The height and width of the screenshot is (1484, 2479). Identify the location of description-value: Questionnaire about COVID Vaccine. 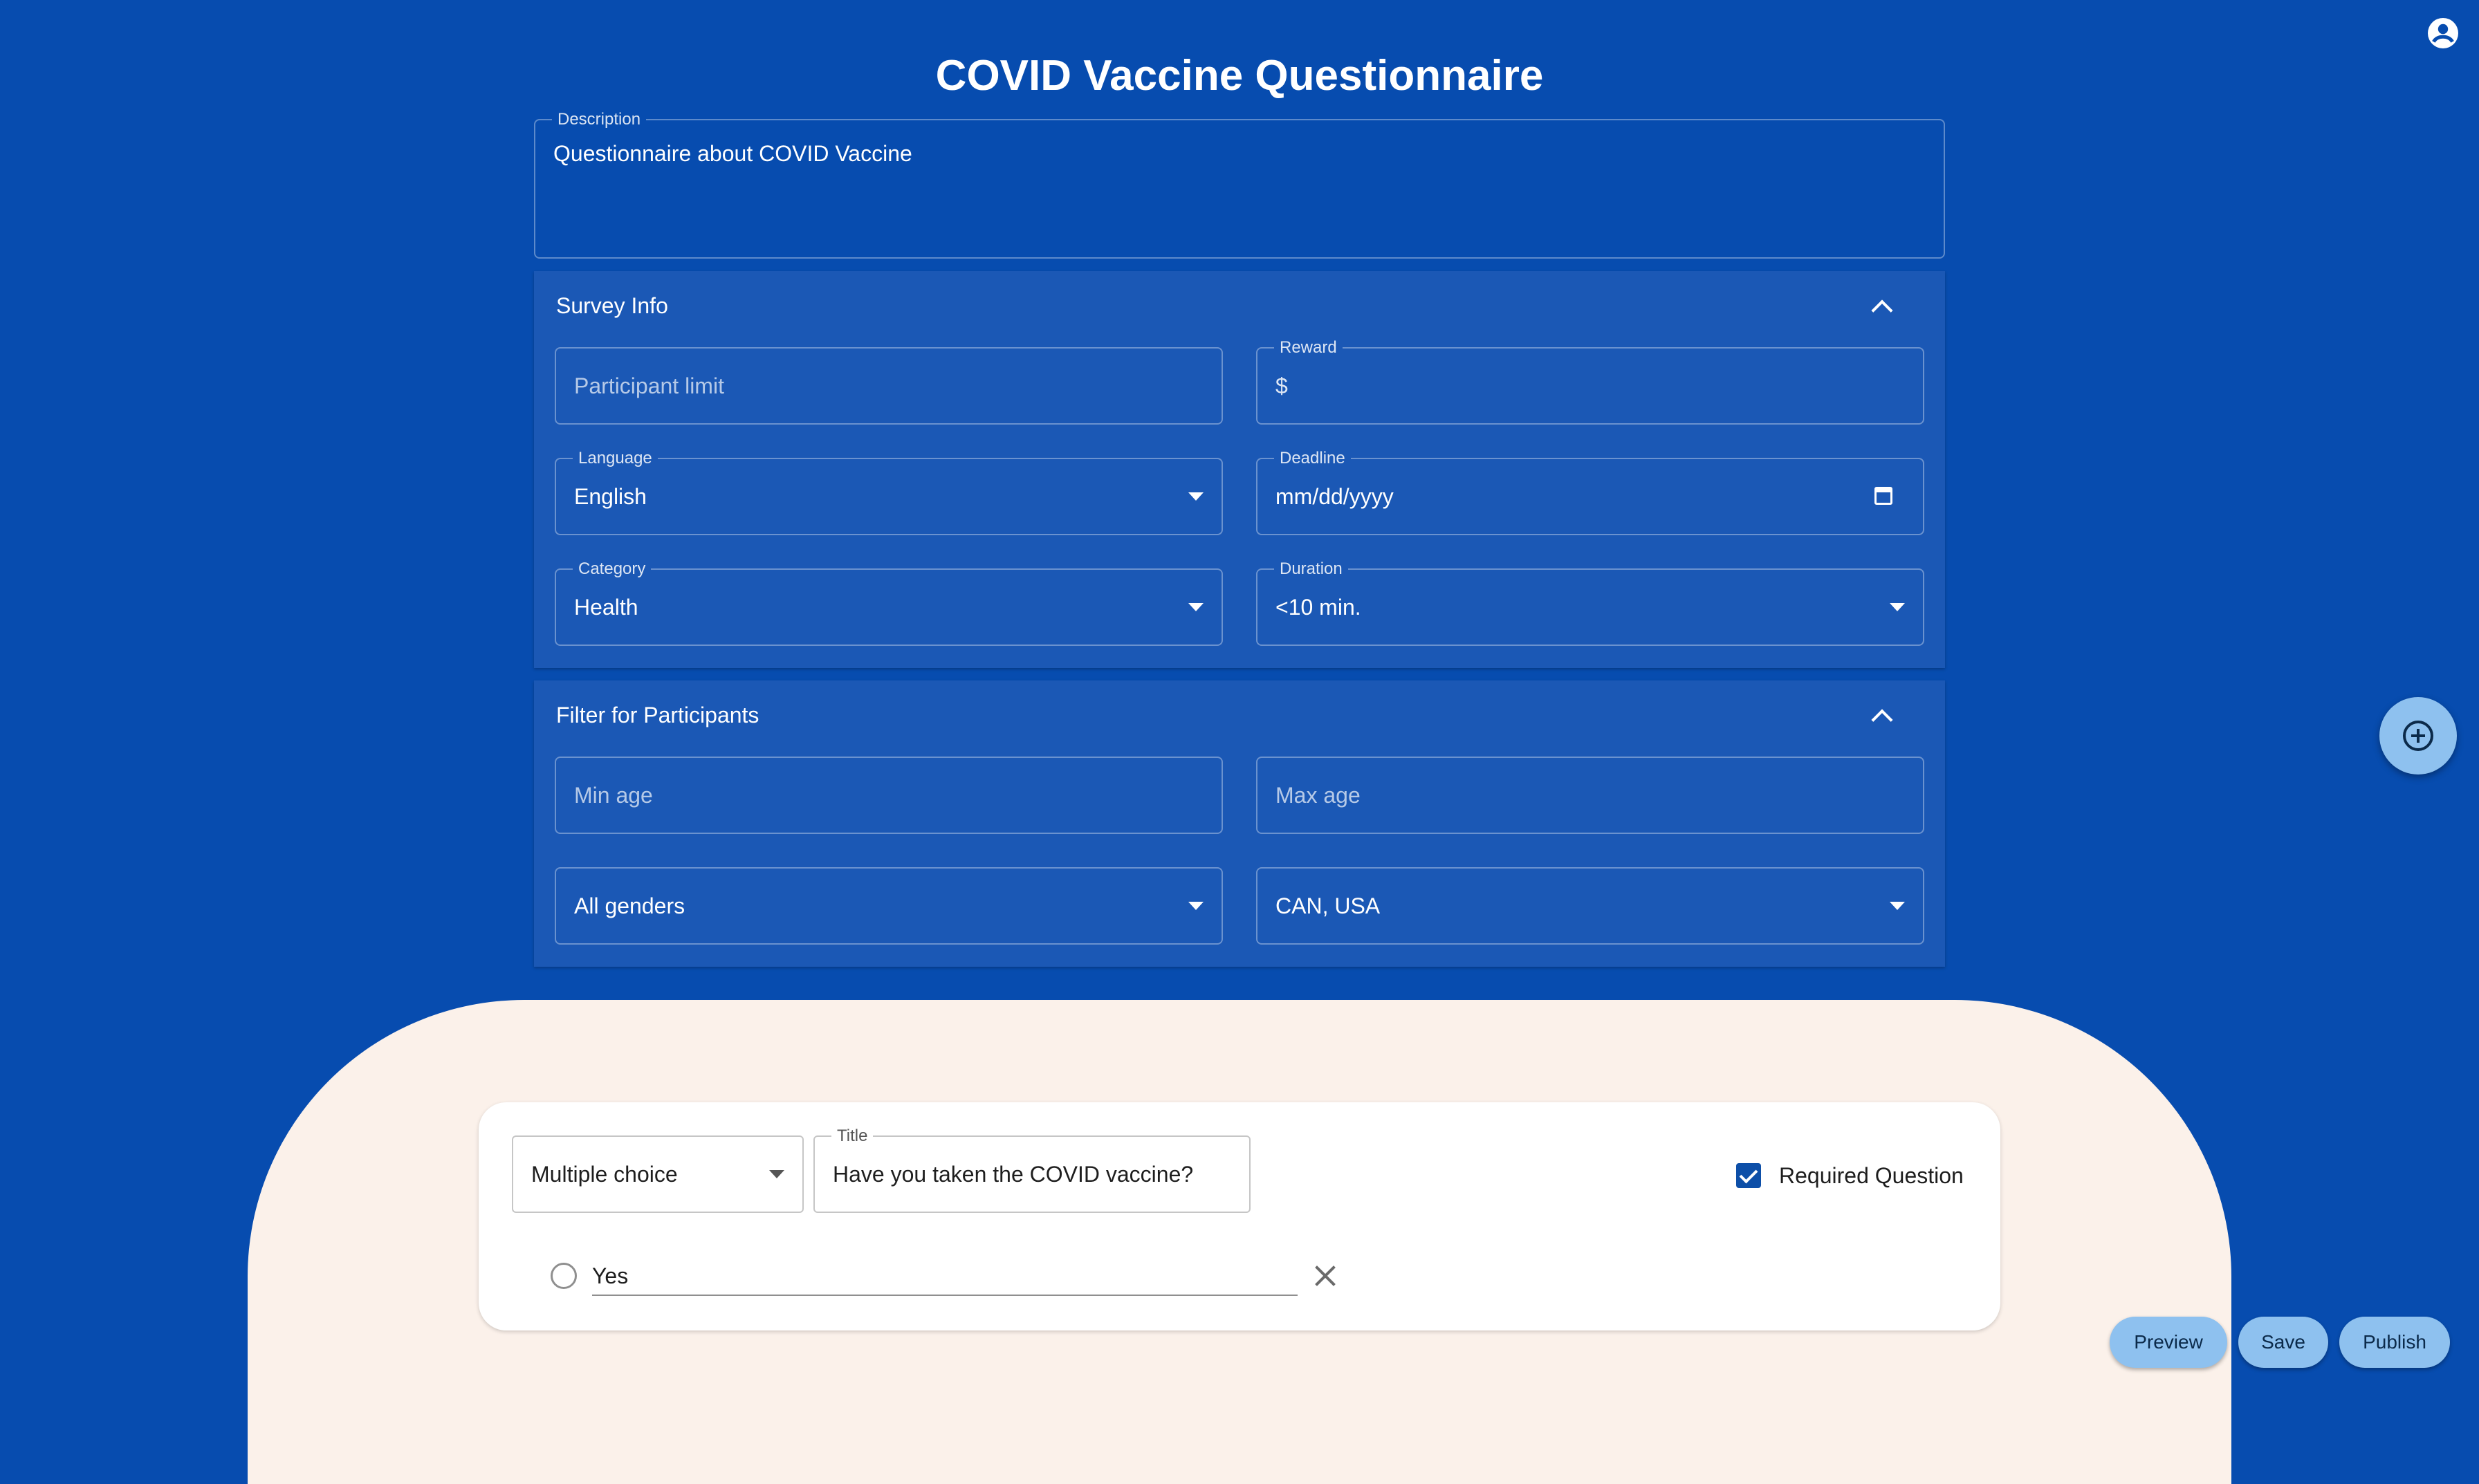
(733, 153).